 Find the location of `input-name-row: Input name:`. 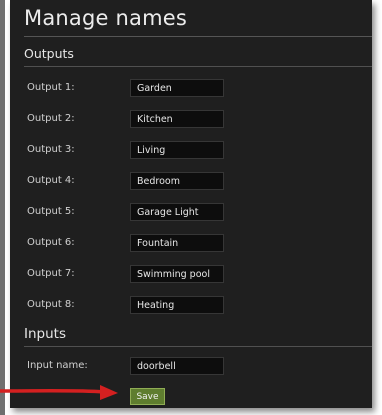

input-name-row: Input name: is located at coordinates (191, 367).